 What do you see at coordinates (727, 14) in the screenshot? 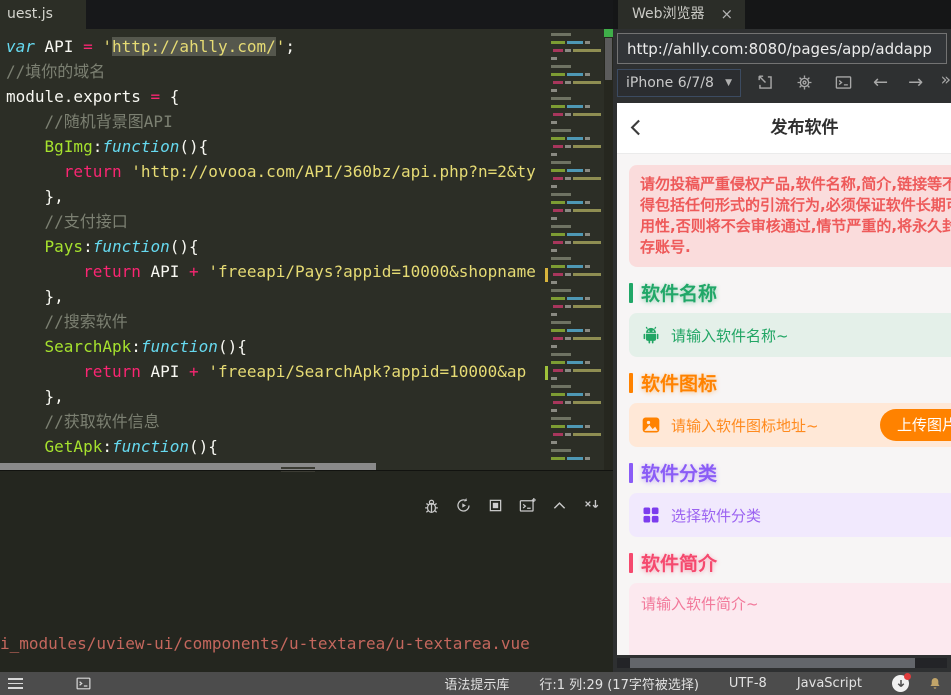
I see `close-icon: ×` at bounding box center [727, 14].